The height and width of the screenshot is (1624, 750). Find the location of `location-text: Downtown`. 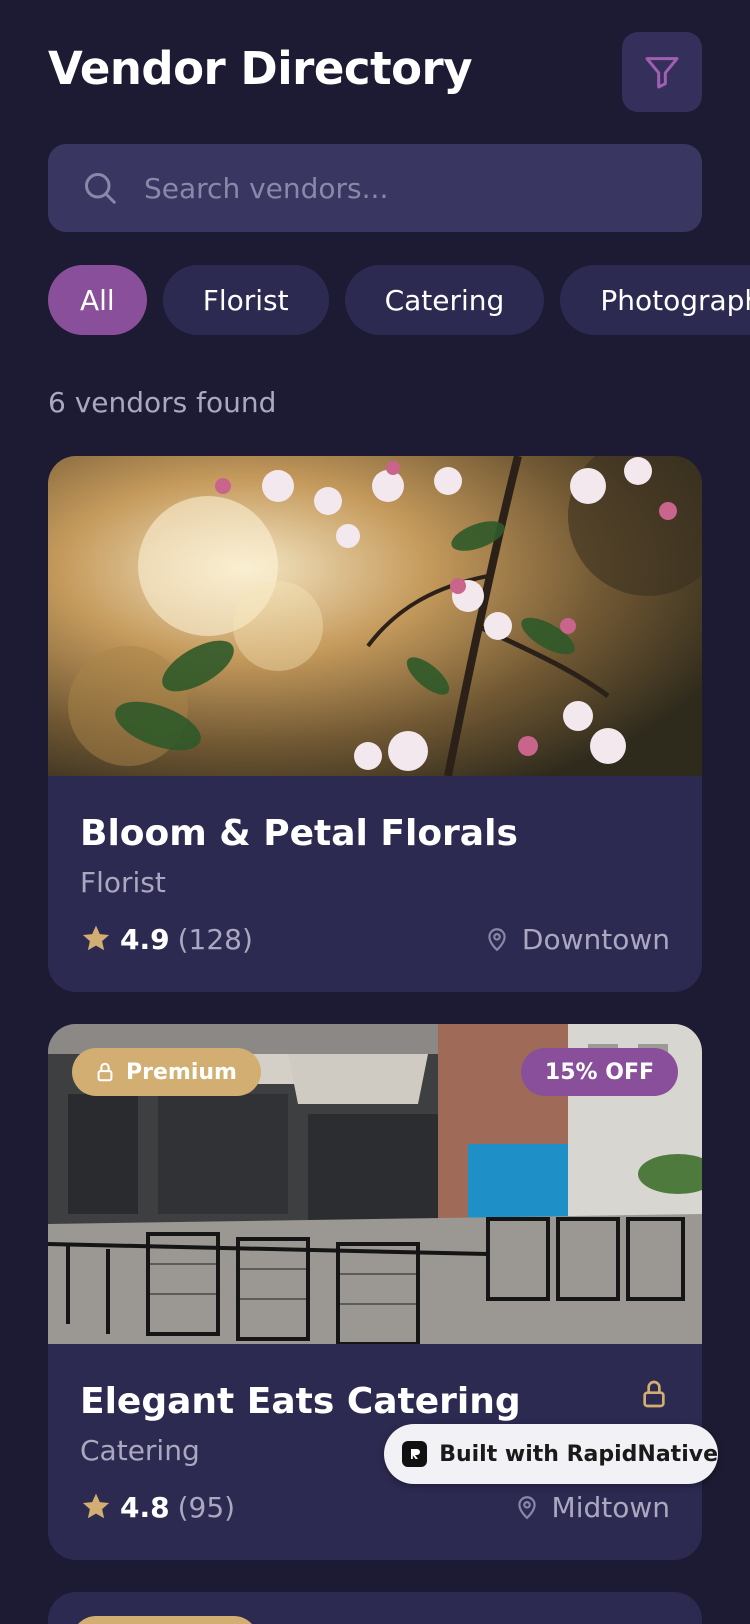

location-text: Downtown is located at coordinates (595, 939).